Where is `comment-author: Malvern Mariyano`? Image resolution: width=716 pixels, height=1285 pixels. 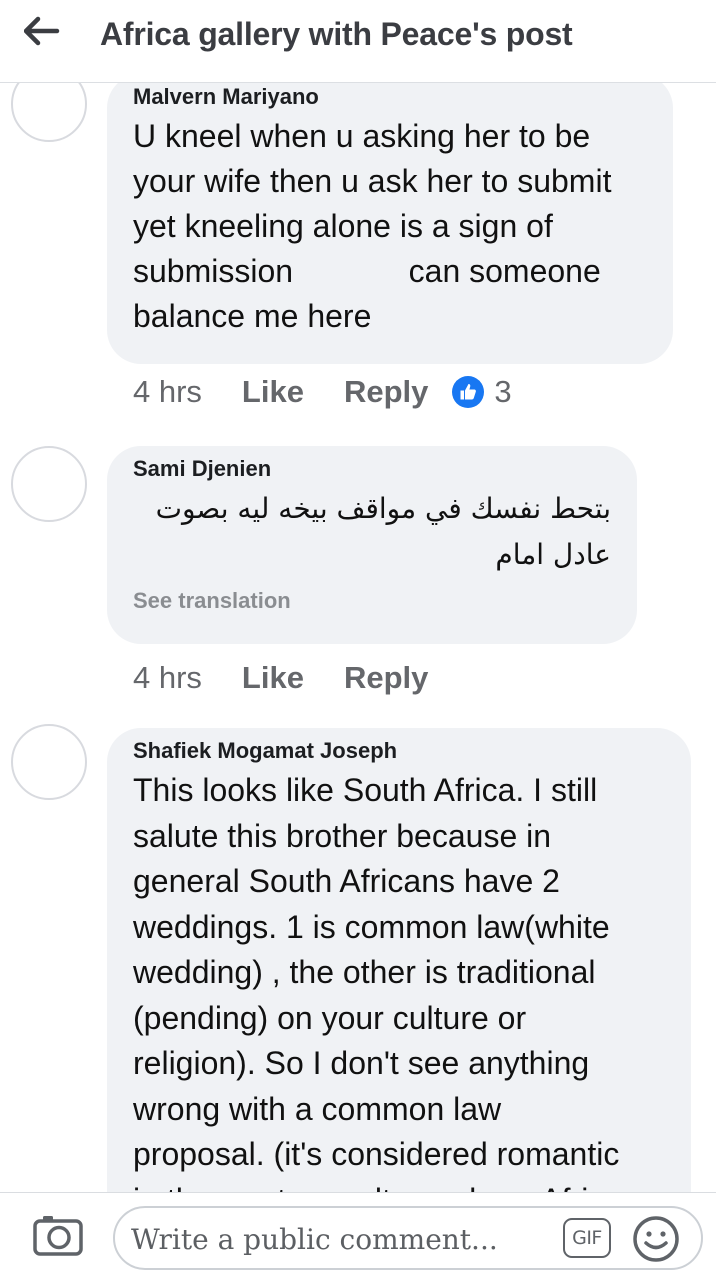 comment-author: Malvern Mariyano is located at coordinates (390, 97).